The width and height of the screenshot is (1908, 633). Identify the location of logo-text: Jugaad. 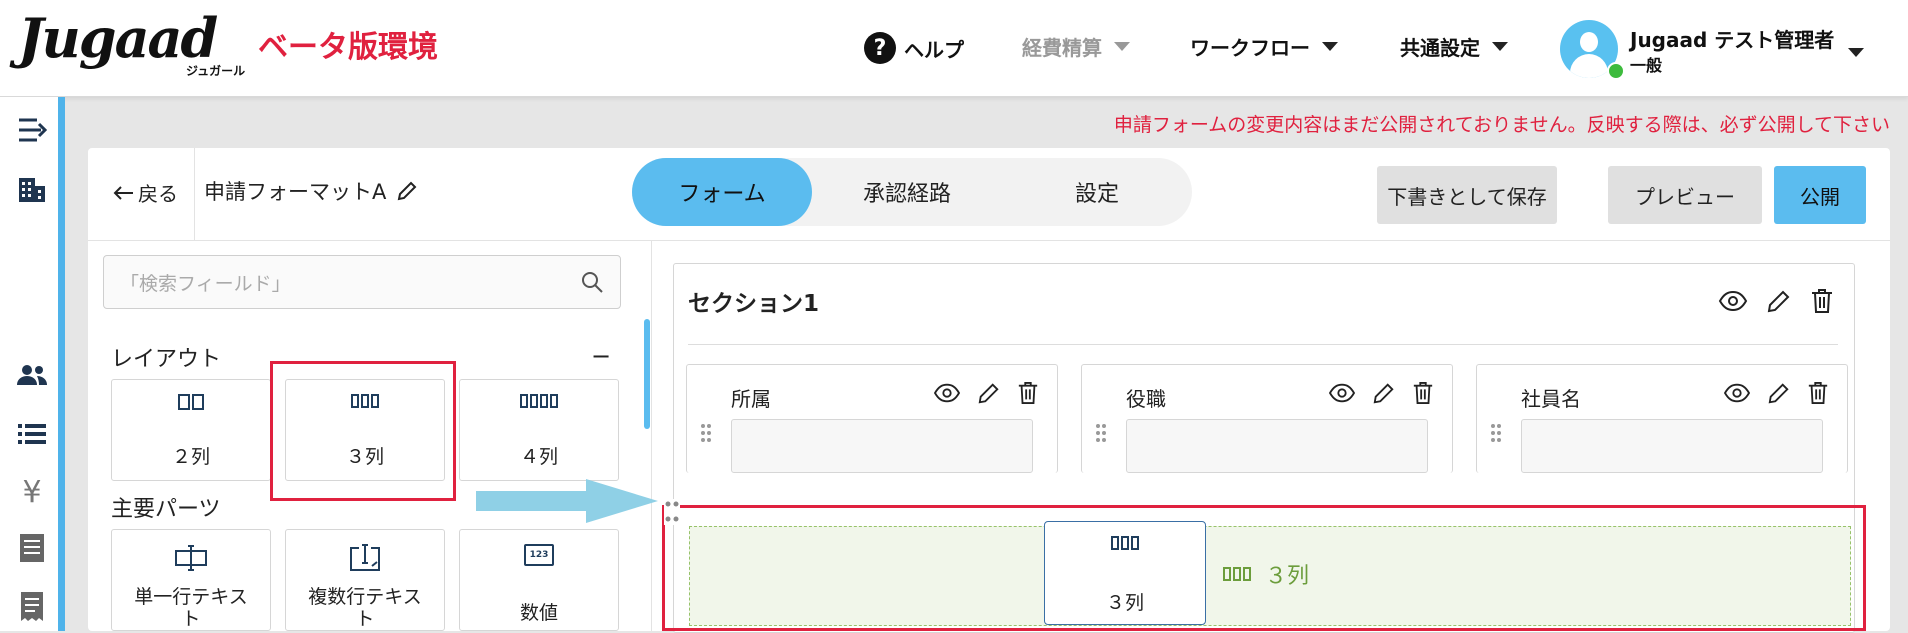
(118, 38).